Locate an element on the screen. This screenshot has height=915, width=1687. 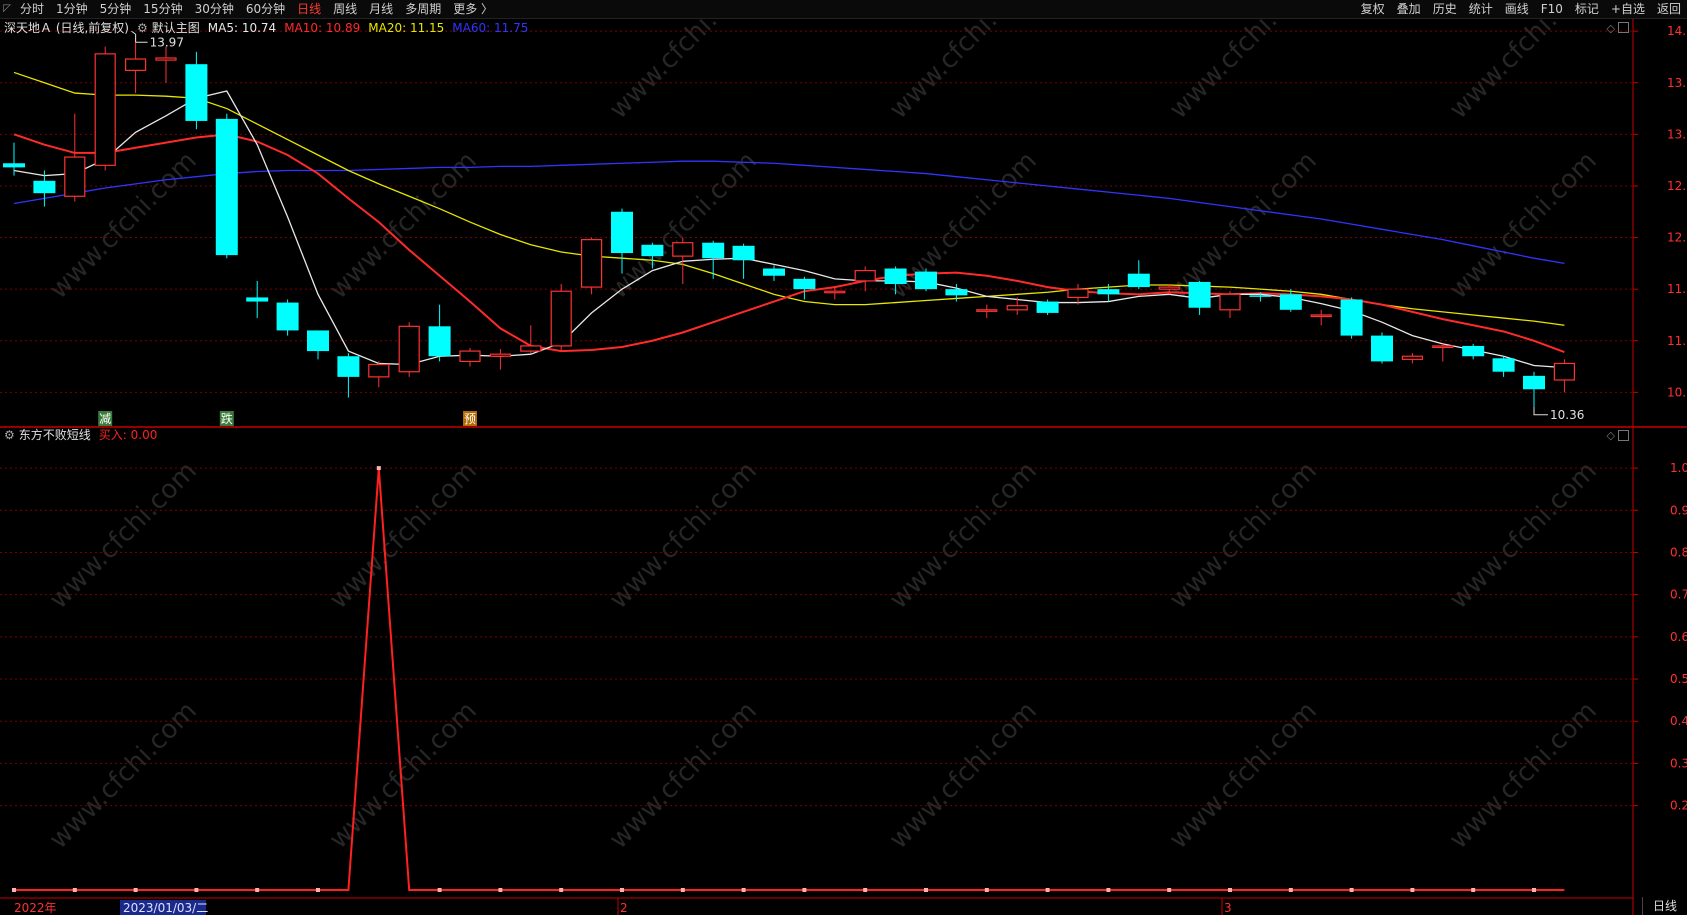
tool-button: 返回 is located at coordinates (1669, 9).